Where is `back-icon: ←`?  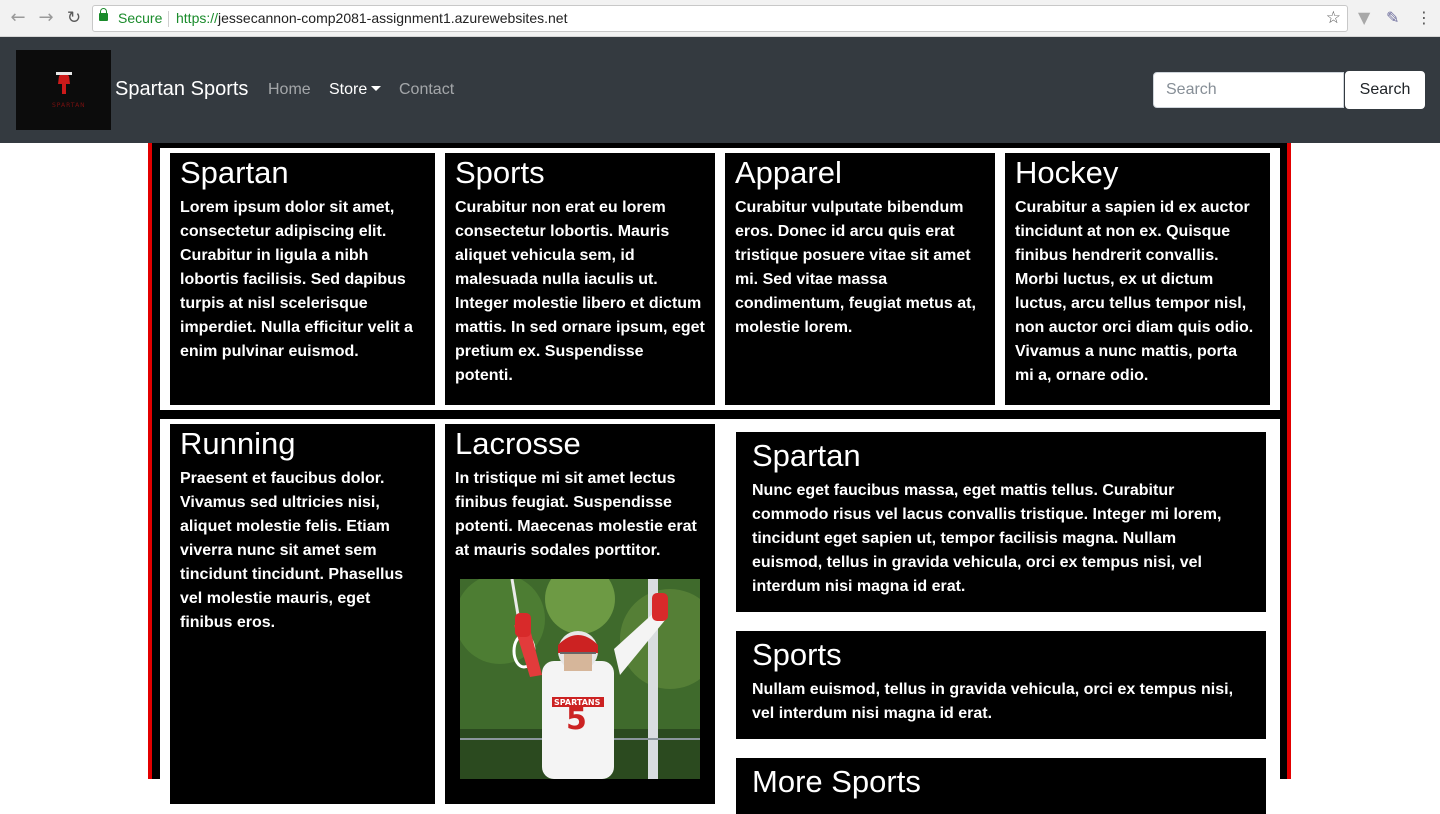 back-icon: ← is located at coordinates (18, 18).